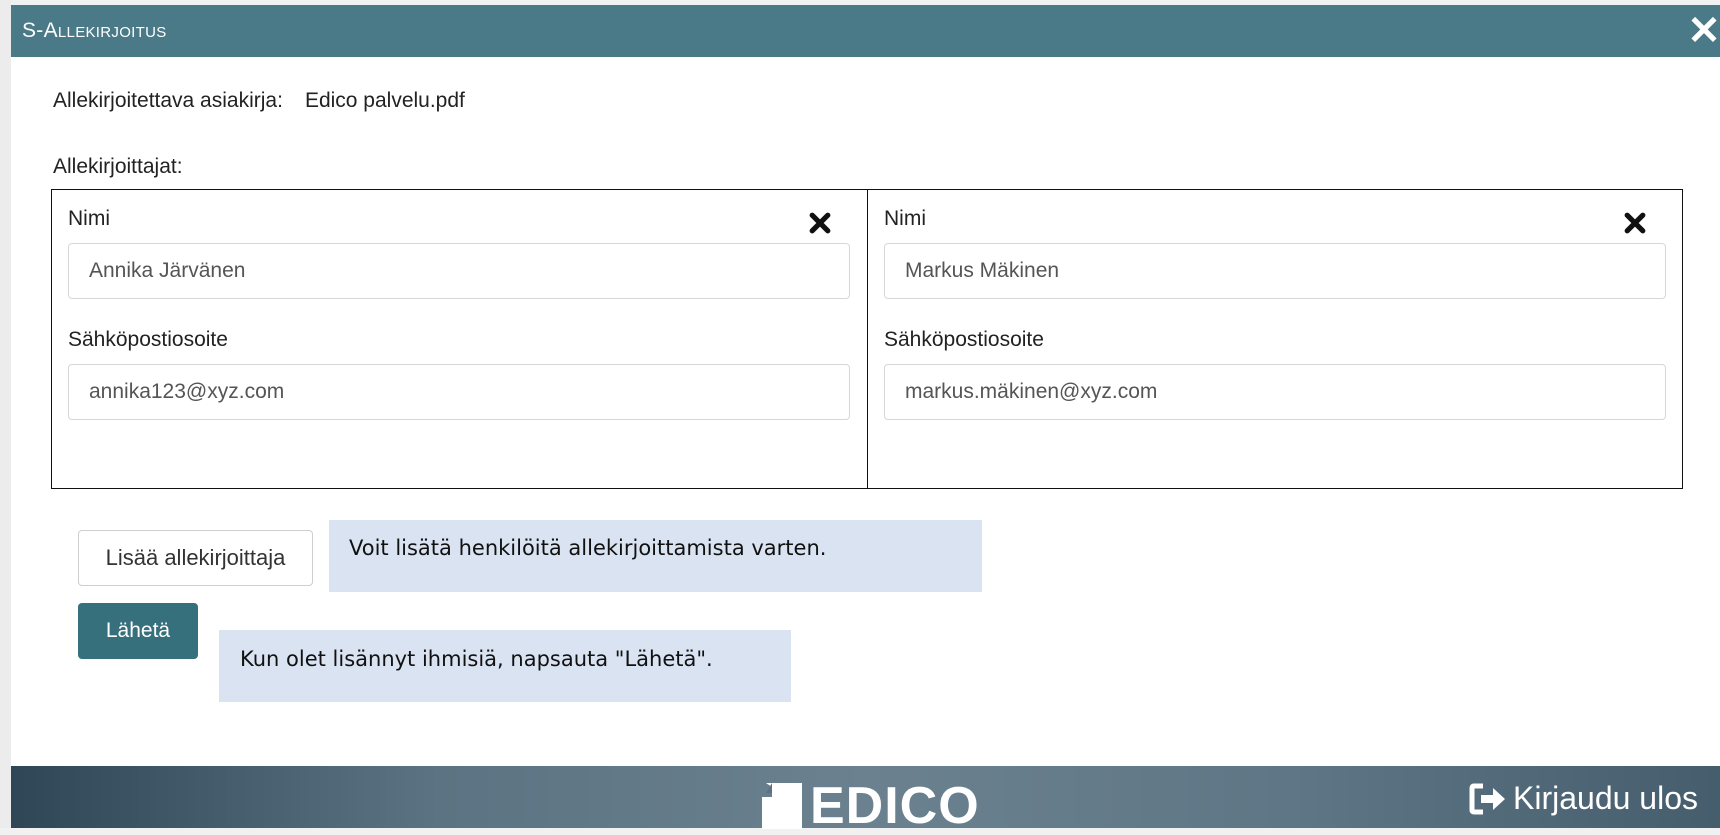 The width and height of the screenshot is (1720, 835). I want to click on close-icon: ✕, so click(1701, 31).